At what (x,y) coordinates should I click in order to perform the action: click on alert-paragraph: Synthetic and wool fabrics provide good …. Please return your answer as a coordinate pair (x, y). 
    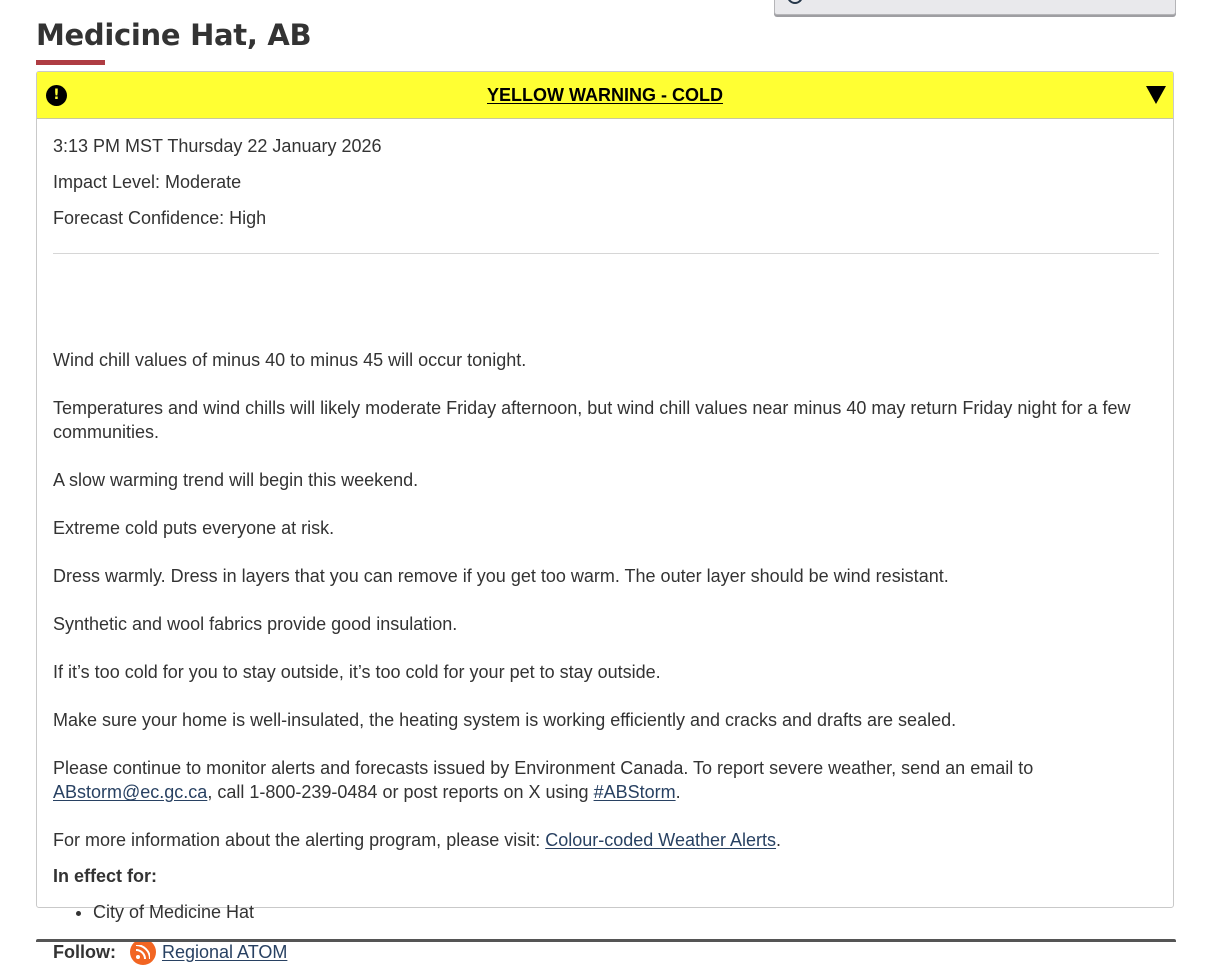
    Looking at the image, I should click on (255, 624).